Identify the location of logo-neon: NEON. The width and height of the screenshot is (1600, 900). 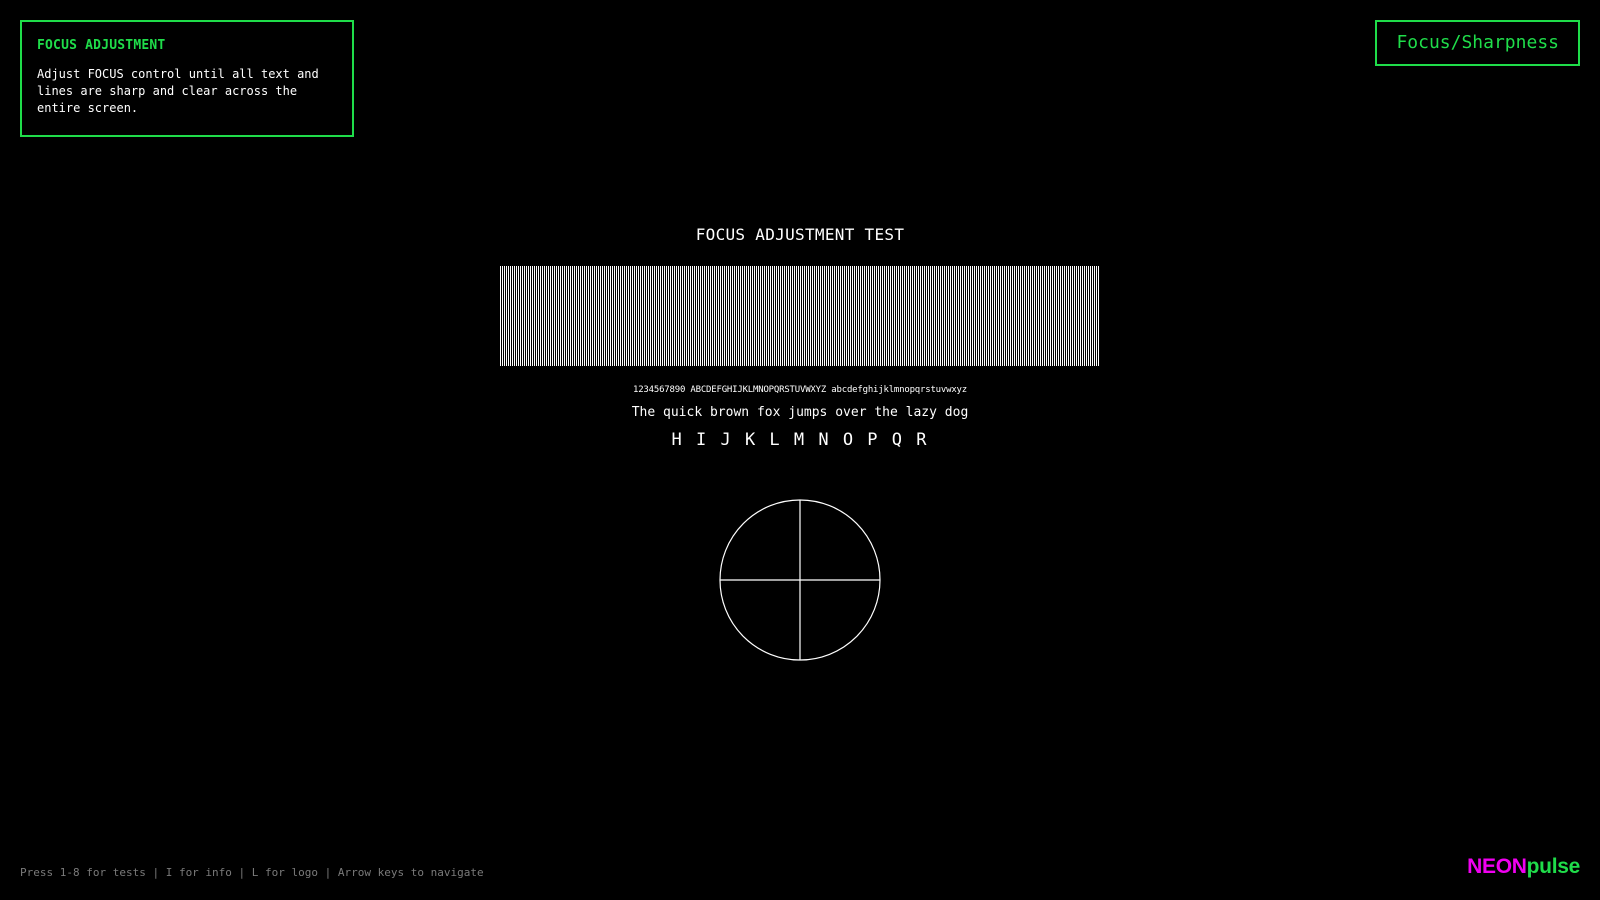
(1497, 866).